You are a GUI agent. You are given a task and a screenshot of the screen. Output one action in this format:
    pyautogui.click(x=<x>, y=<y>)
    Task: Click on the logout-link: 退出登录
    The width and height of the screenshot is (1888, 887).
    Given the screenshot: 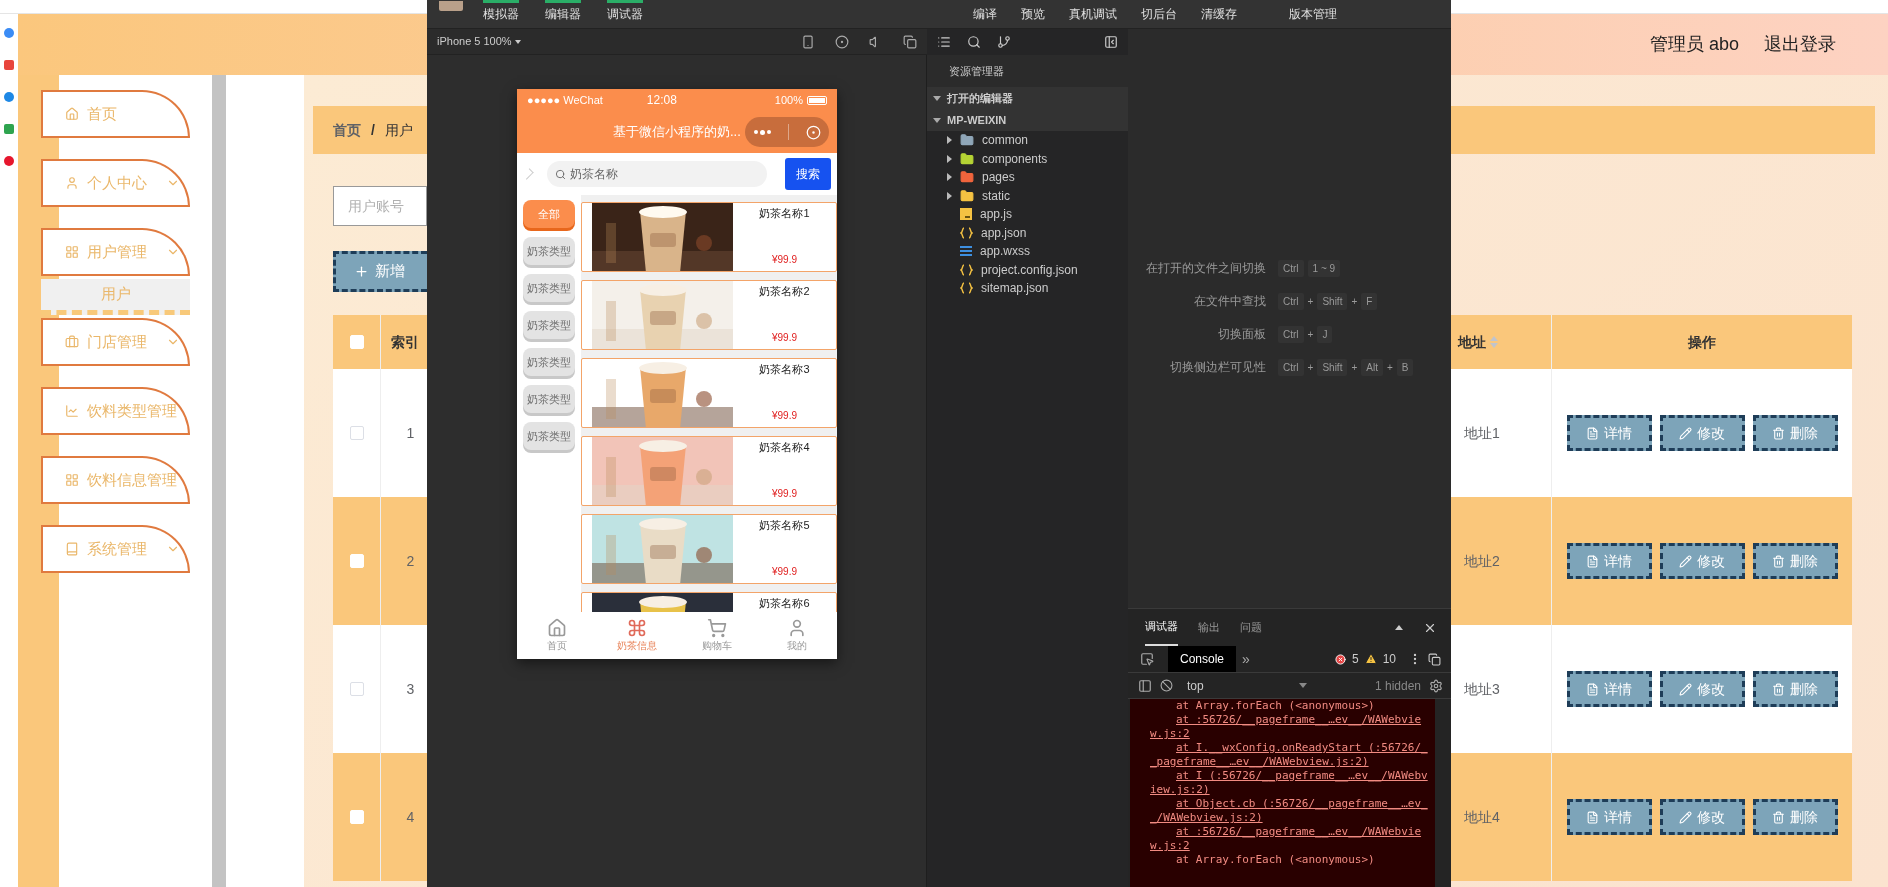 What is the action you would take?
    pyautogui.click(x=1800, y=44)
    